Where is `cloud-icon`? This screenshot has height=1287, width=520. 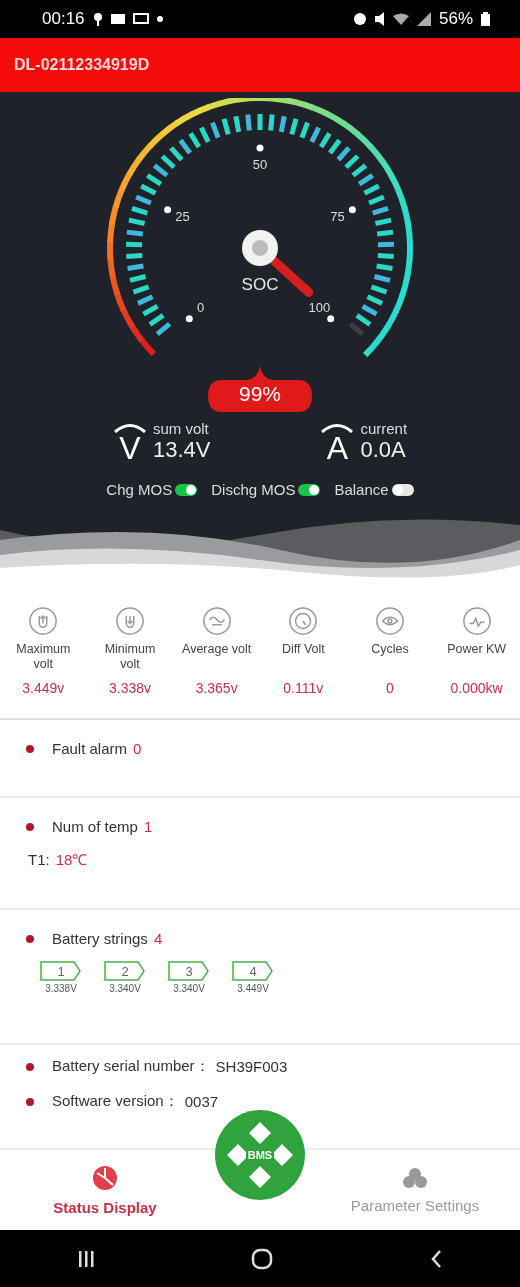 cloud-icon is located at coordinates (415, 1177).